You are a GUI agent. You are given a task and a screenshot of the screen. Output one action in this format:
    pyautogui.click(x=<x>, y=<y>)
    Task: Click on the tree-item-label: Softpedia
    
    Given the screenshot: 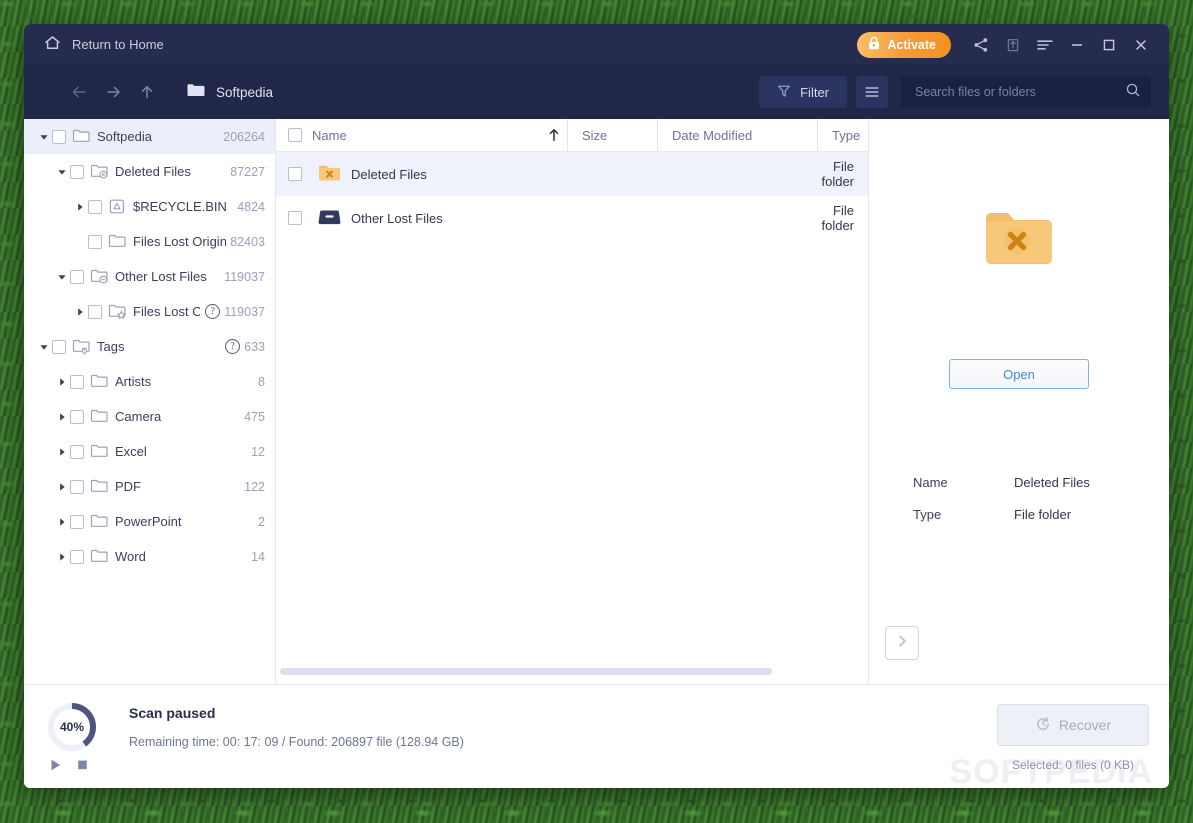 What is the action you would take?
    pyautogui.click(x=124, y=136)
    